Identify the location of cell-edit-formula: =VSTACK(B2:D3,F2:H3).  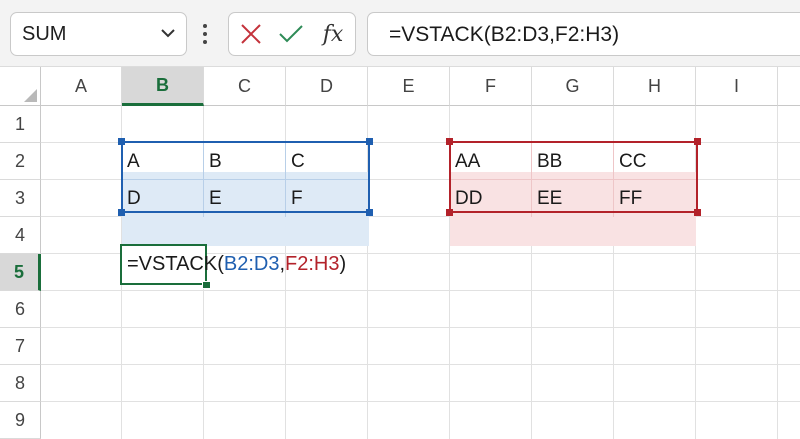
(236, 264).